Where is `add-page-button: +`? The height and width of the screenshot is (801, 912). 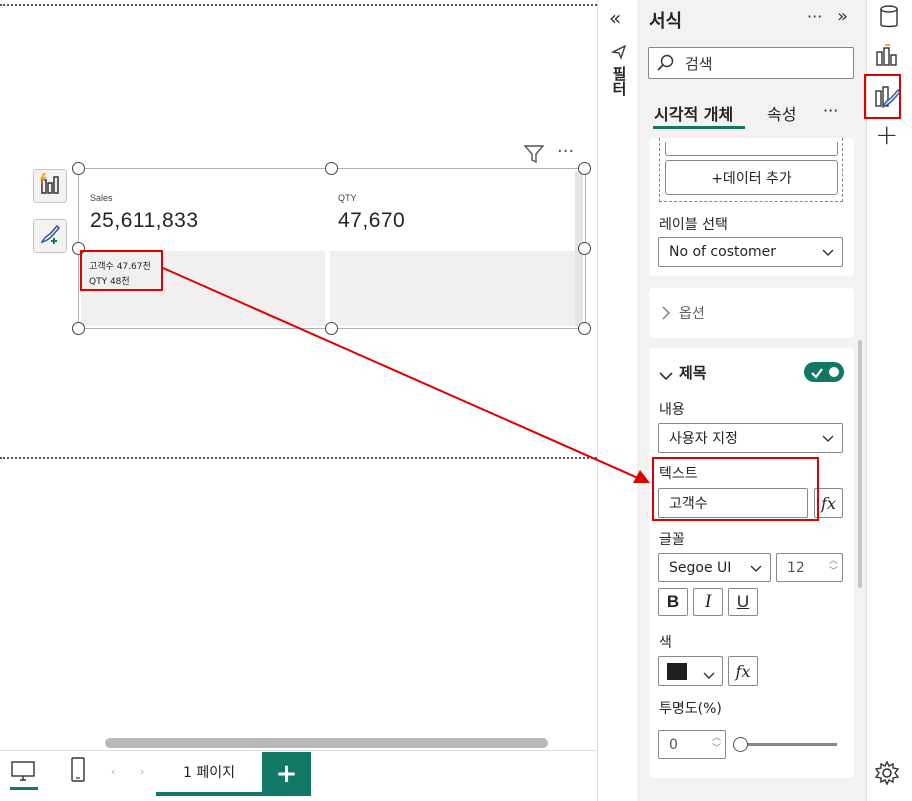
add-page-button: + is located at coordinates (286, 774).